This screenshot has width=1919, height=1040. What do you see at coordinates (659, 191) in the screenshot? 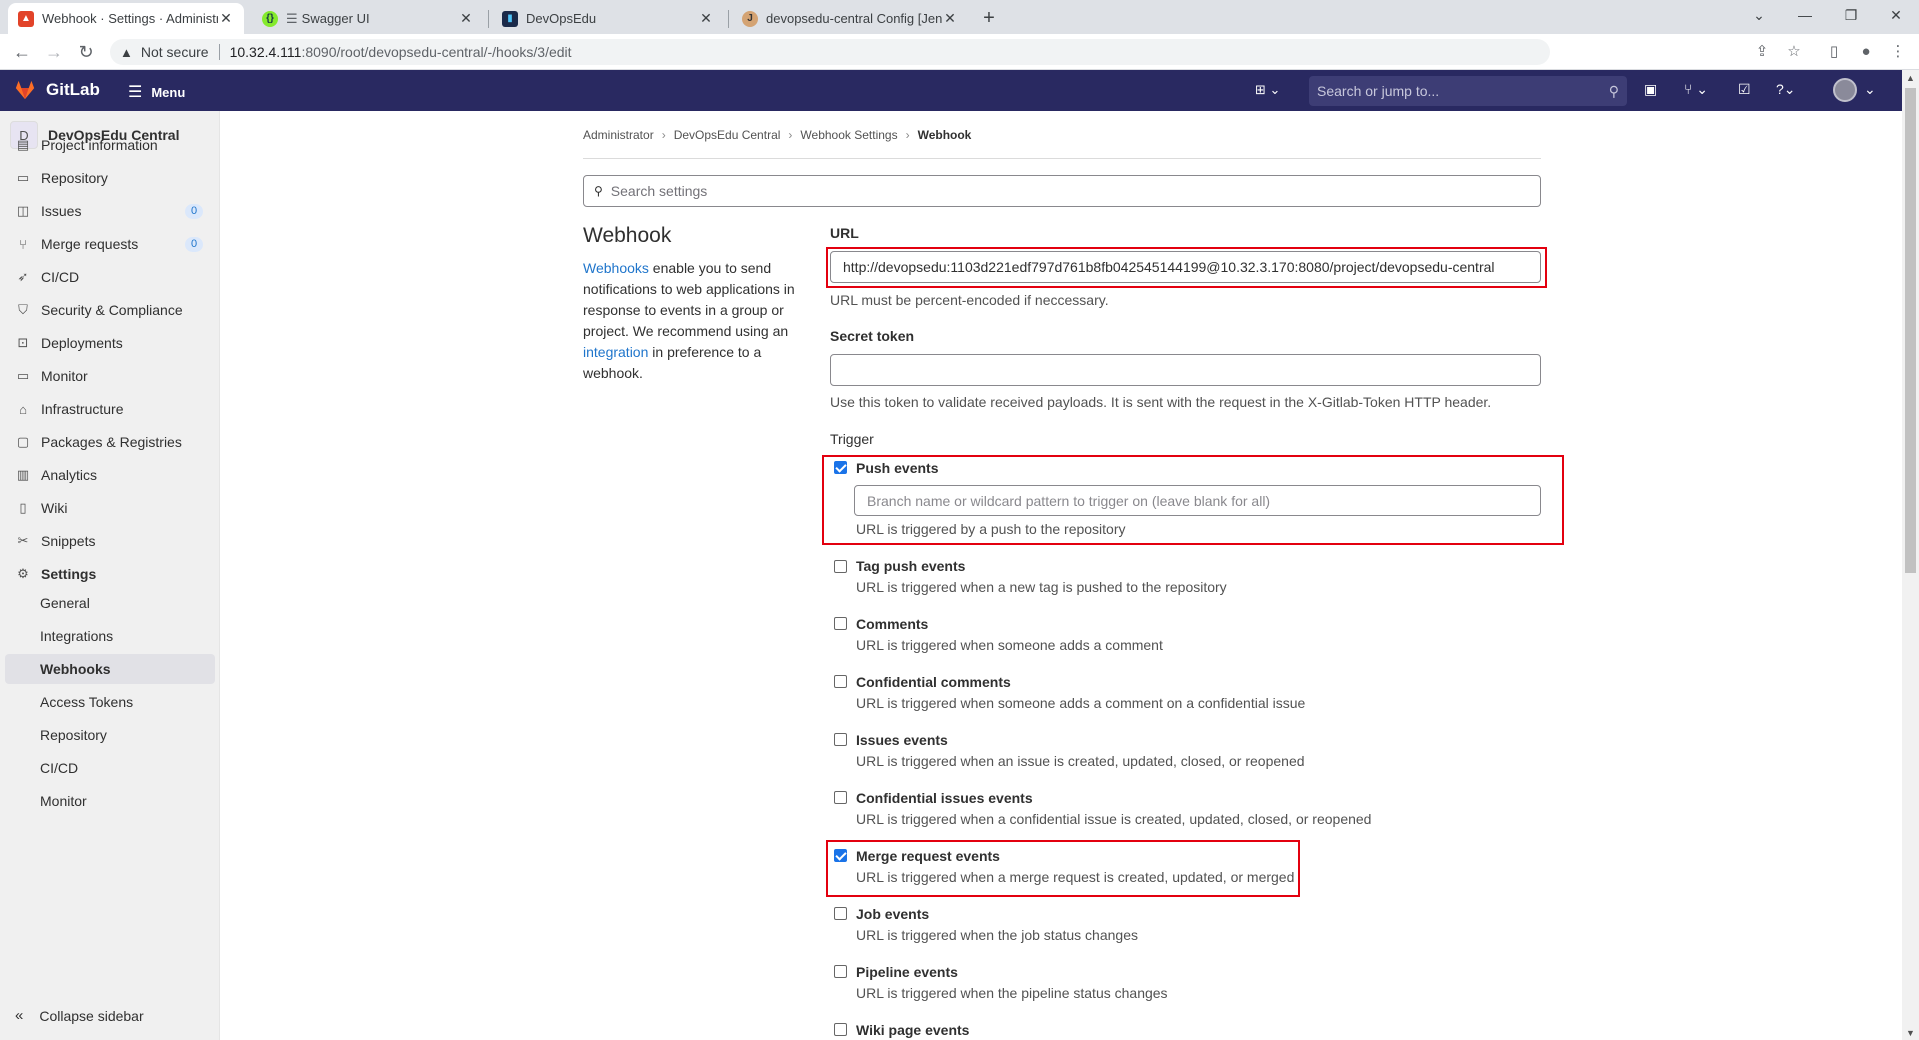
I see `search-settings-placeholder: Search settings` at bounding box center [659, 191].